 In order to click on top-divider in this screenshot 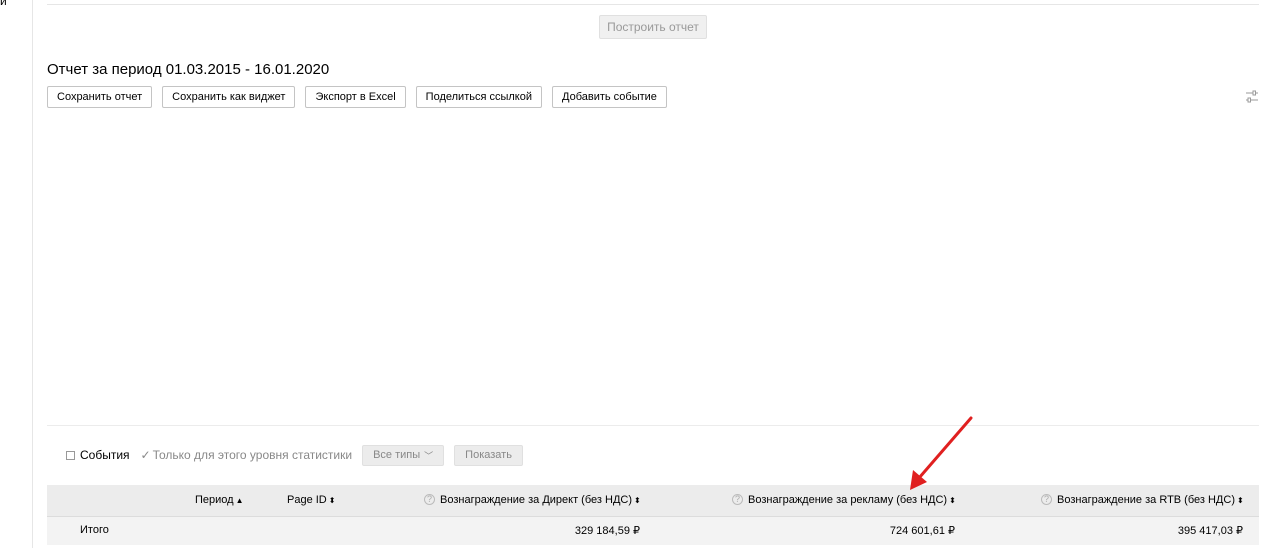, I will do `click(653, 4)`.